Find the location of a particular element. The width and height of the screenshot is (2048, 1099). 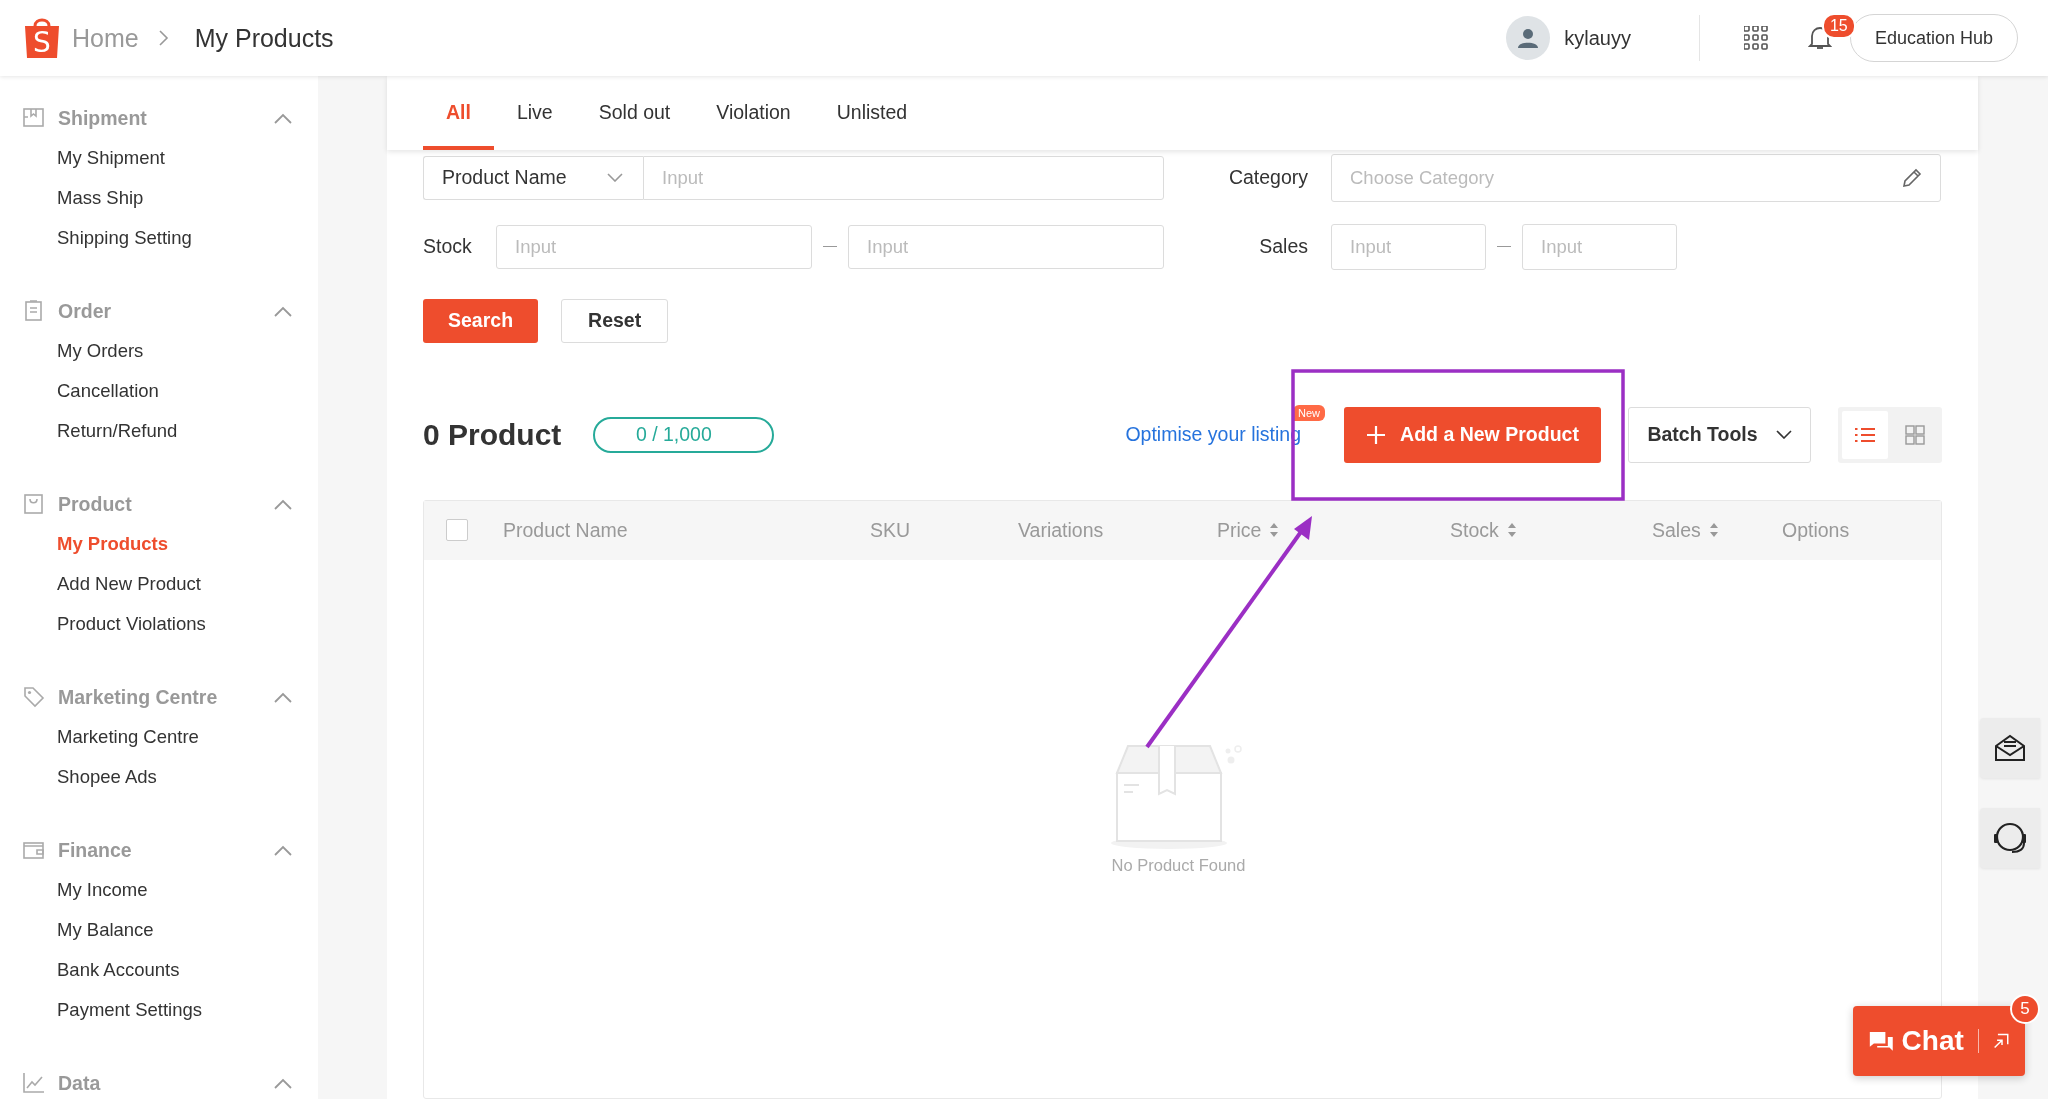

sidebar-item: Shipping Setting is located at coordinates (124, 238).